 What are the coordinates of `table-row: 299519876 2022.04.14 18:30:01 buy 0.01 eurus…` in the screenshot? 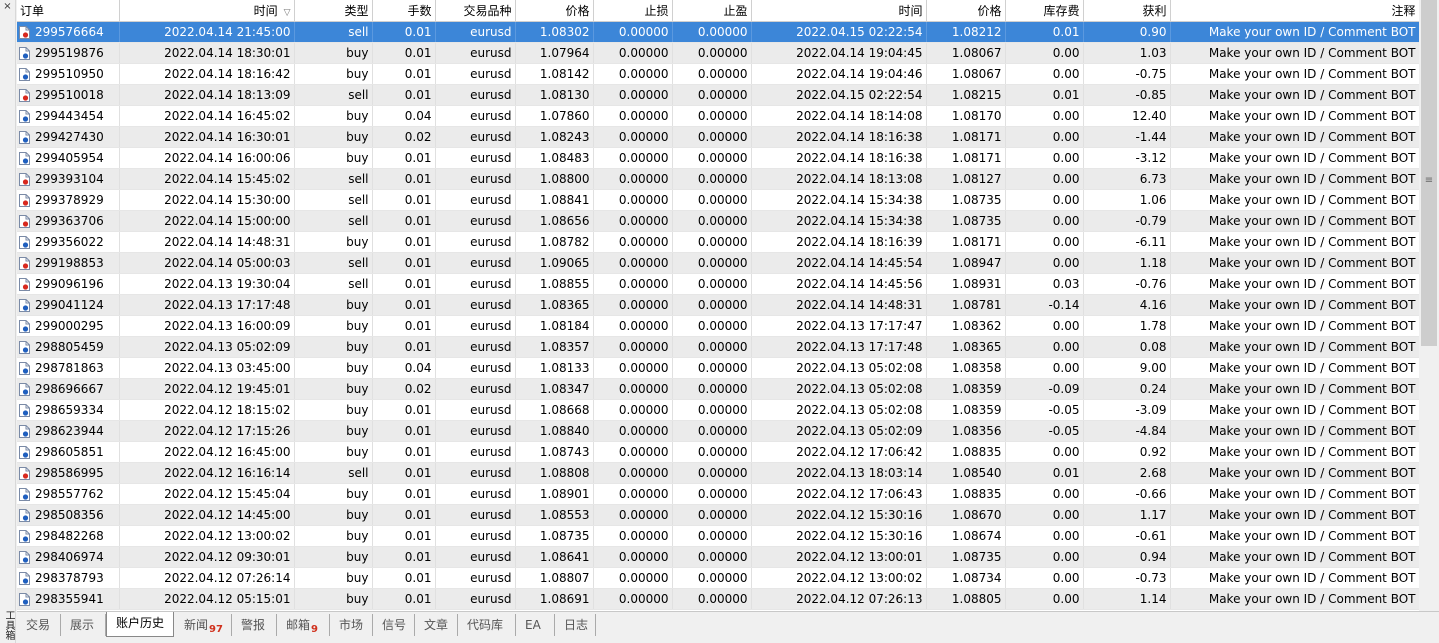 It's located at (718, 53).